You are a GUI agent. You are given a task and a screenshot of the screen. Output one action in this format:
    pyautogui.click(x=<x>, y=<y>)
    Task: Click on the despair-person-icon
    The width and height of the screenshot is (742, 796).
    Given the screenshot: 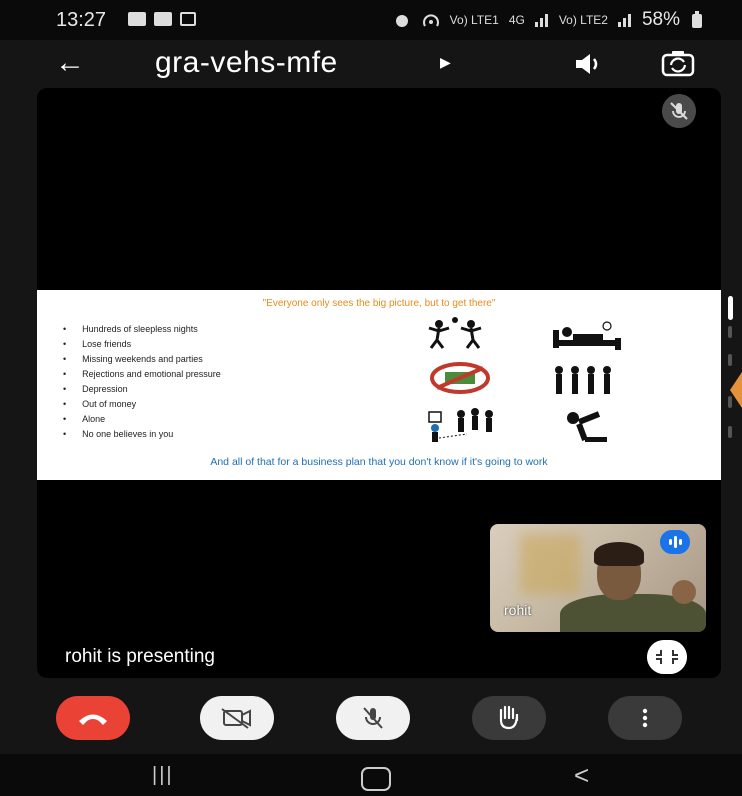 What is the action you would take?
    pyautogui.click(x=587, y=426)
    